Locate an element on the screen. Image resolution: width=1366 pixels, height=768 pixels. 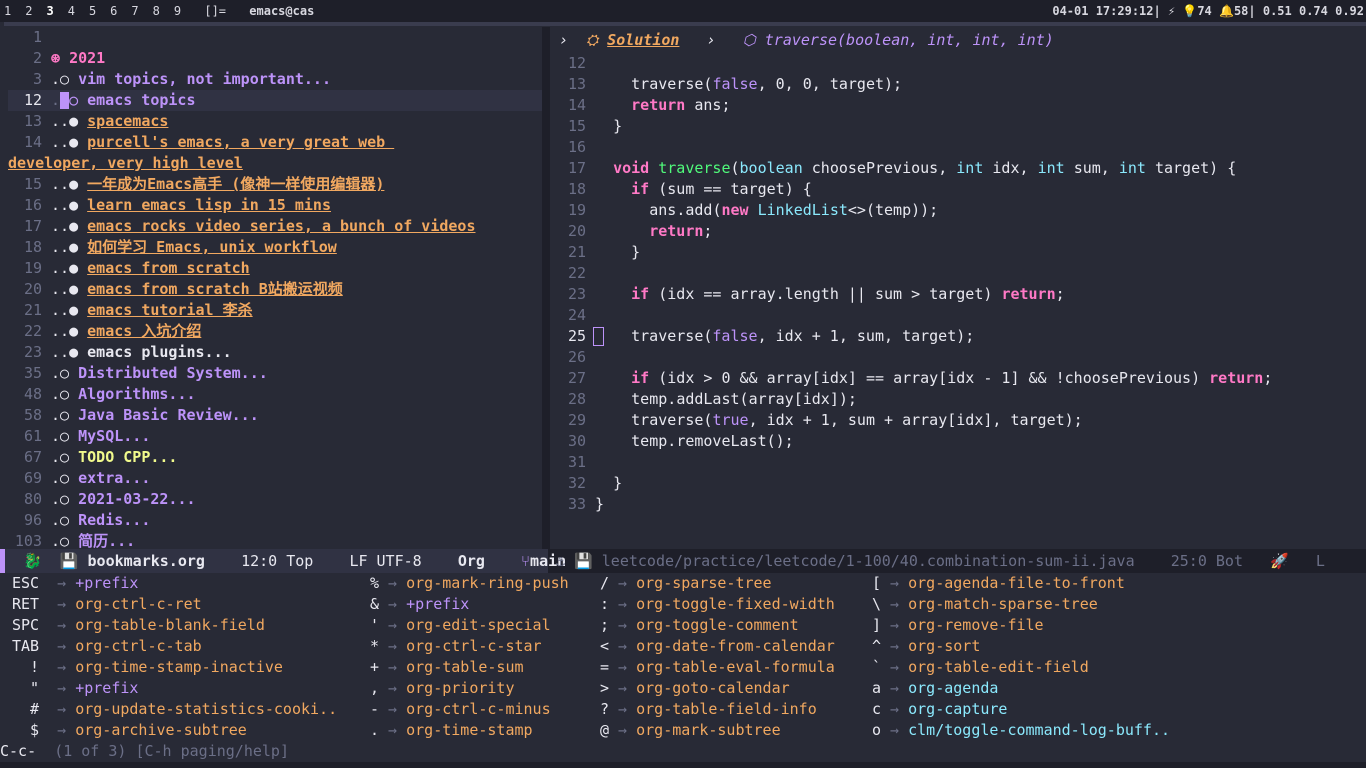
which-key-entry: \ → org-match-sparse-tree is located at coordinates (1021, 604).